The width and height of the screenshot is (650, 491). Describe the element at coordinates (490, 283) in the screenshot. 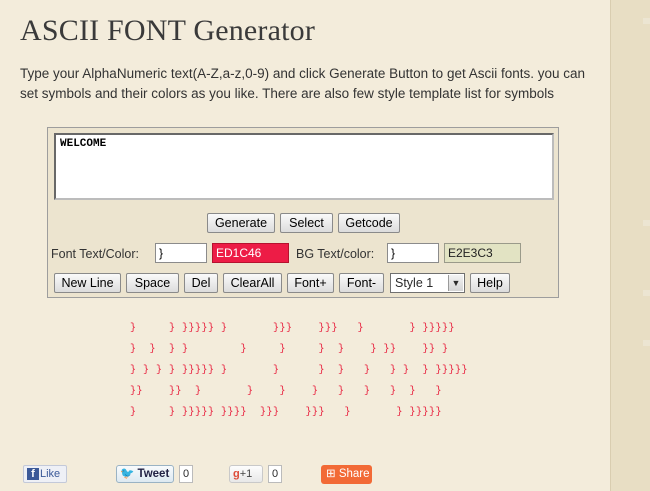

I see `help-button: Help` at that location.